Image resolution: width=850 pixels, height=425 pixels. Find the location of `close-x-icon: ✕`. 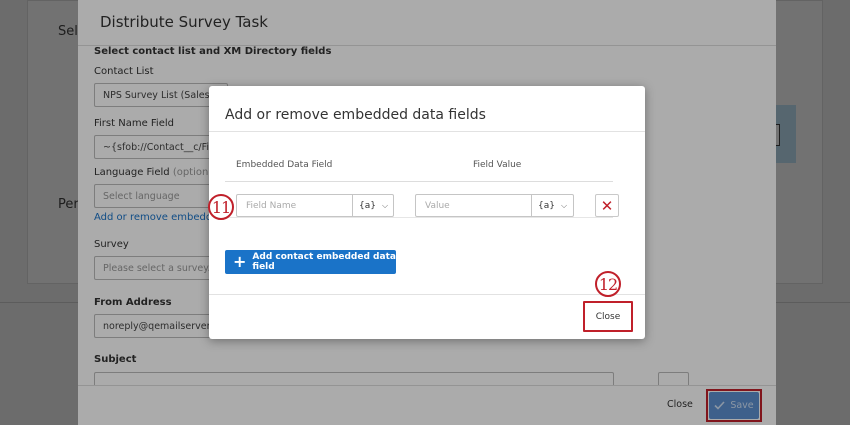

close-x-icon: ✕ is located at coordinates (607, 205).